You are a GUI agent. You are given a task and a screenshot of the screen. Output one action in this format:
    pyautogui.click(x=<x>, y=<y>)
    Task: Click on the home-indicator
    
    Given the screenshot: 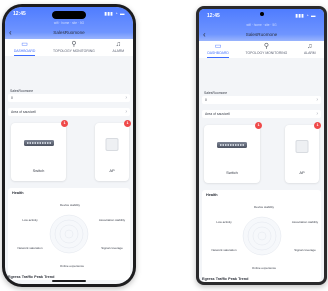 What is the action you would take?
    pyautogui.click(x=69, y=281)
    